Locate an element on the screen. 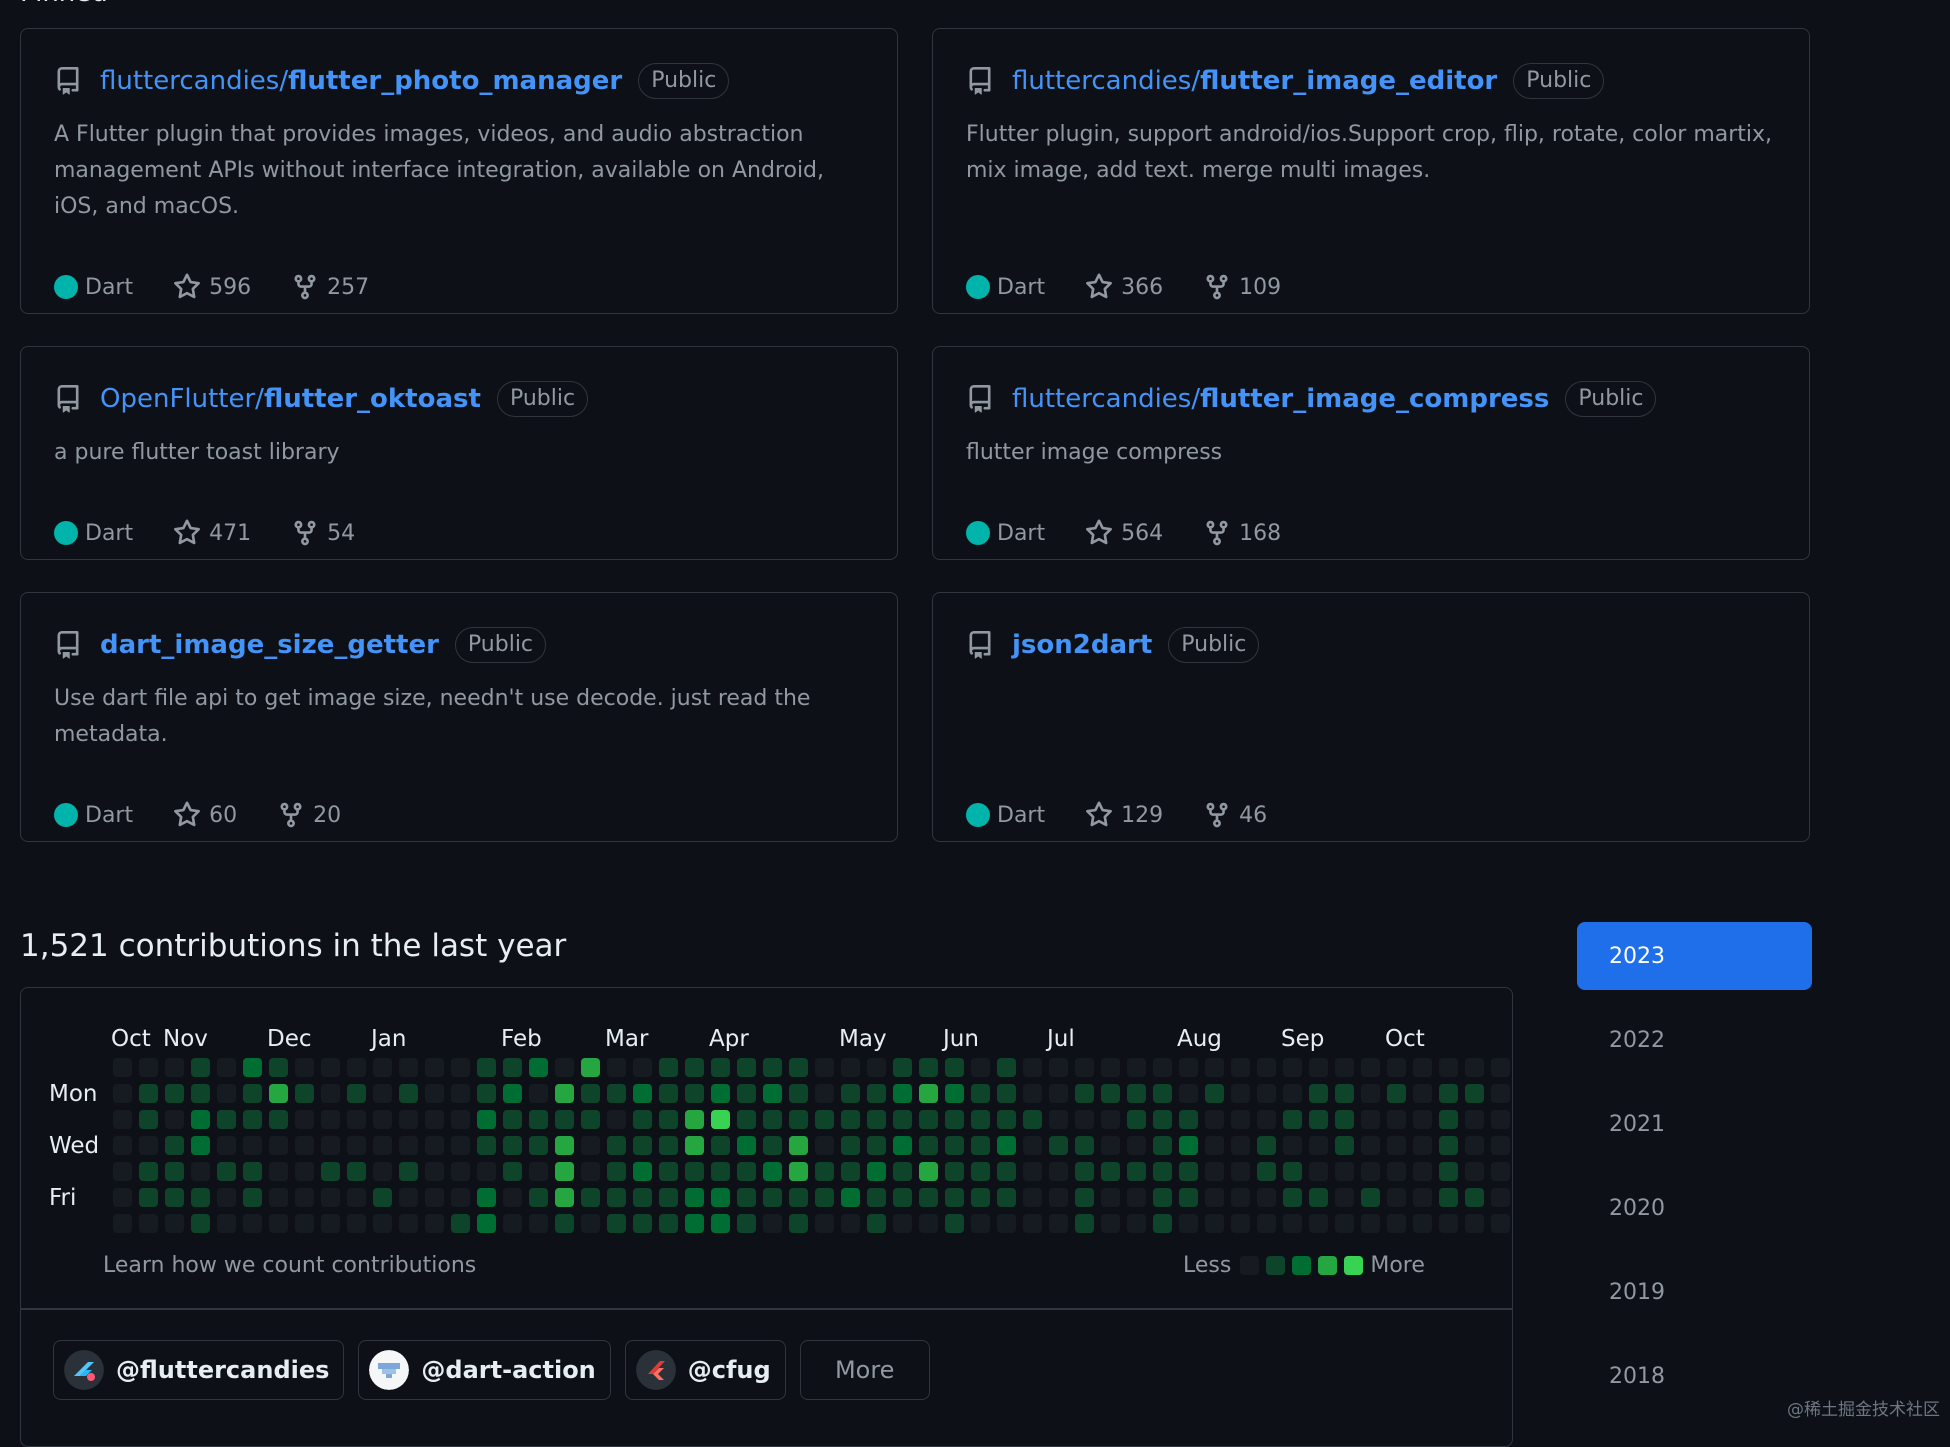  repo-forks-link: 20 is located at coordinates (309, 815).